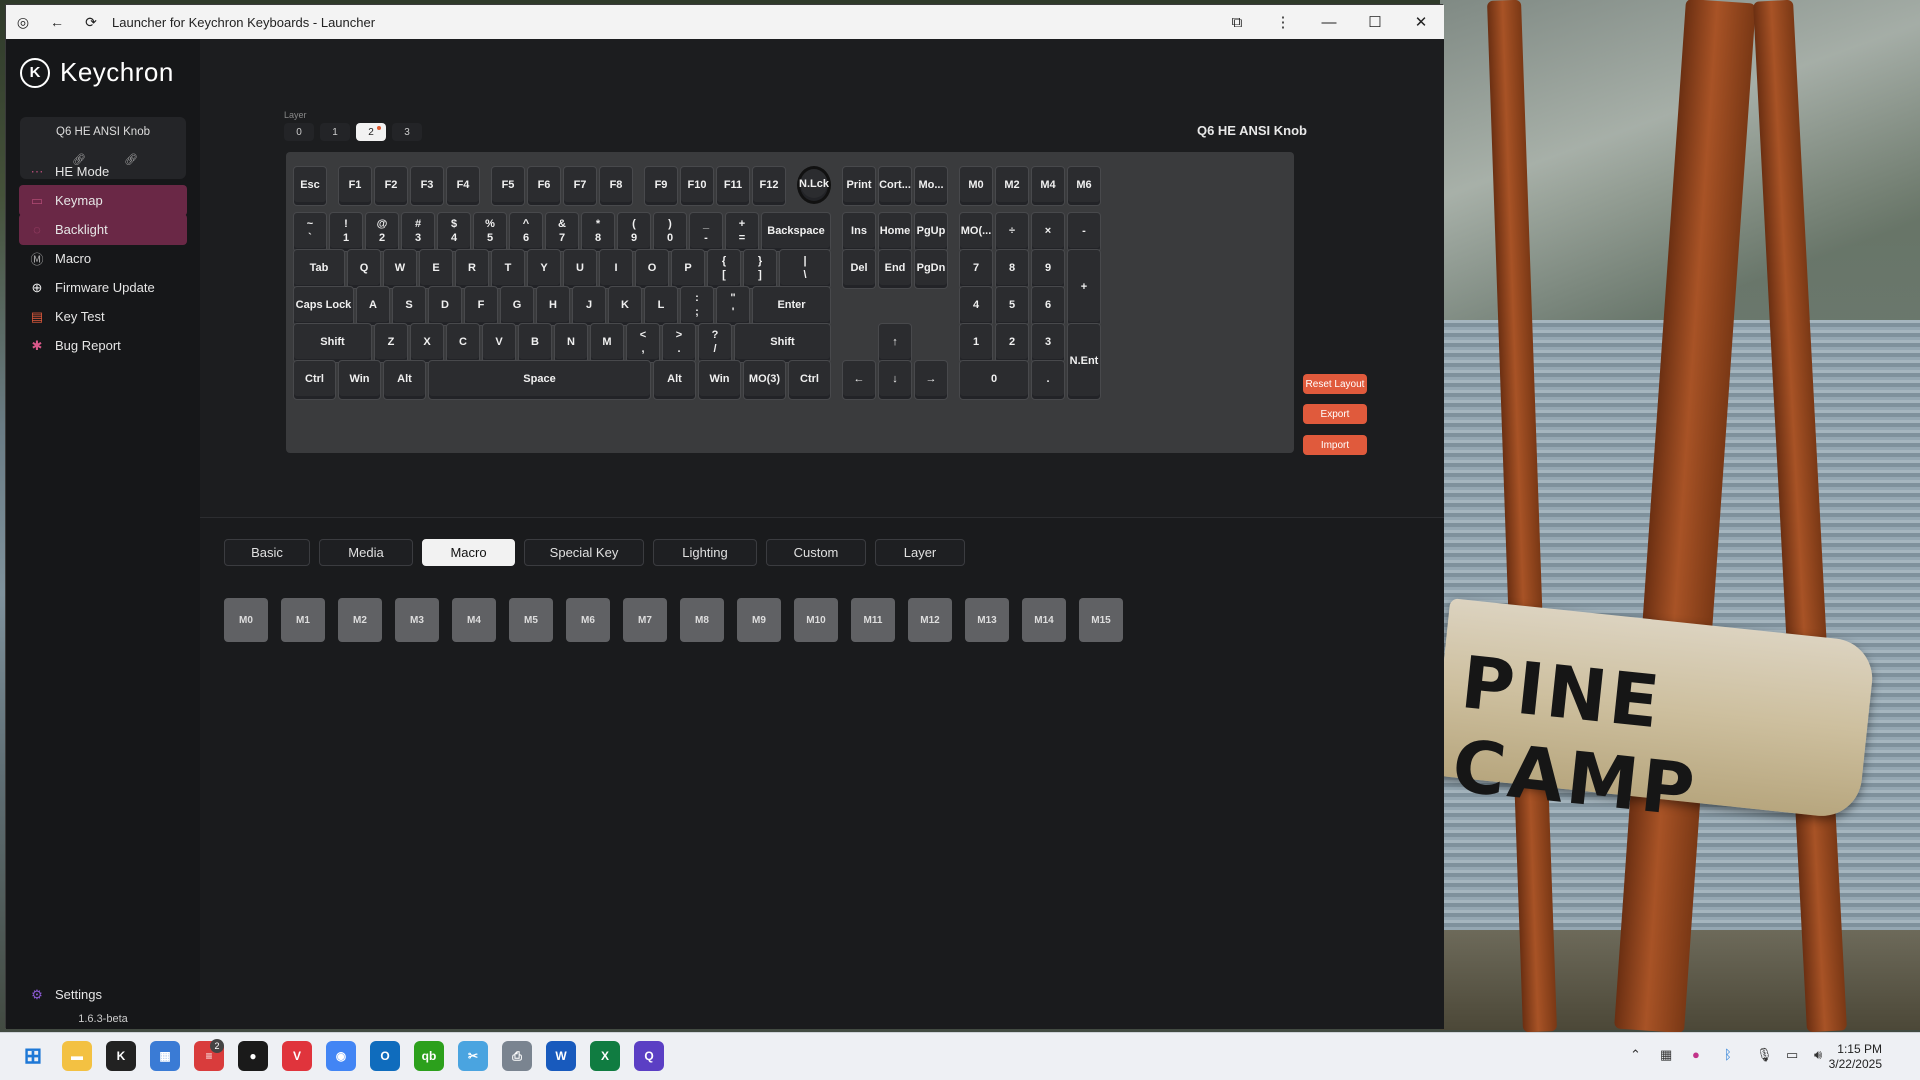 The height and width of the screenshot is (1080, 1920). Describe the element at coordinates (782, 343) in the screenshot. I see `key-row4-11: Shift` at that location.